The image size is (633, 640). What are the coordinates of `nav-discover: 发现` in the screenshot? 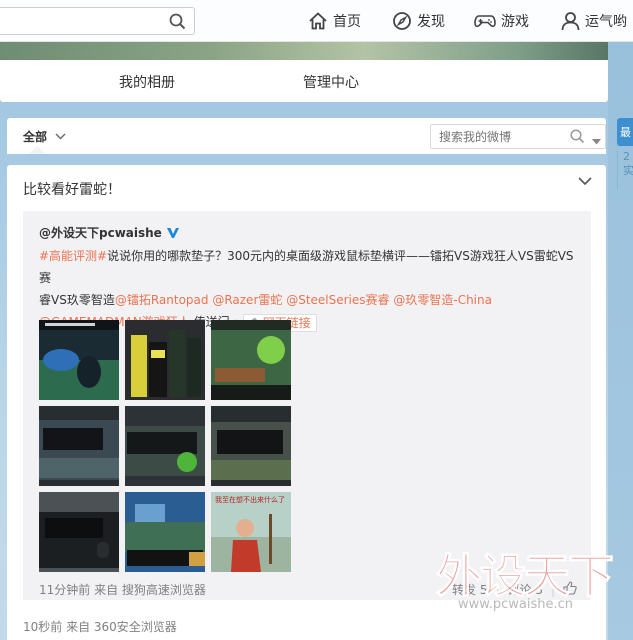 It's located at (418, 21).